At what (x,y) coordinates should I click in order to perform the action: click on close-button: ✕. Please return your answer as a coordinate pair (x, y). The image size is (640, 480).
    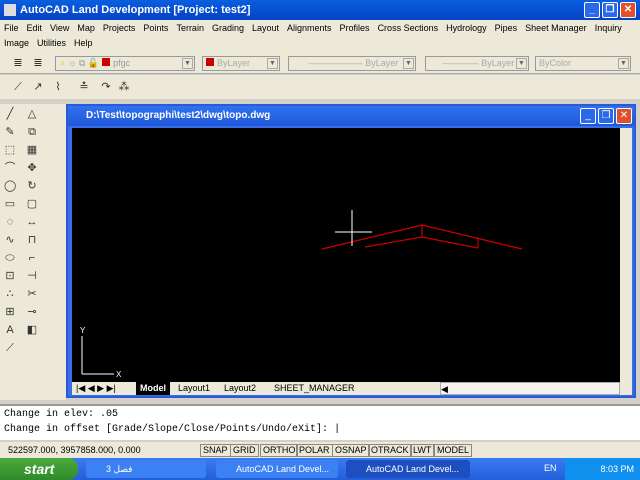
    Looking at the image, I should click on (628, 10).